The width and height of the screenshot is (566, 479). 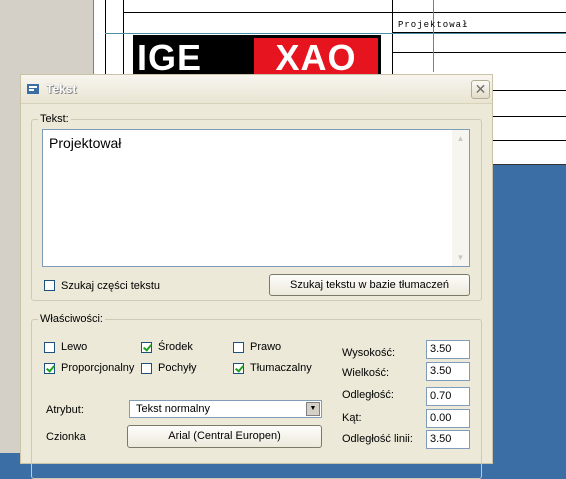 I want to click on scroll-down-icon: ▼, so click(x=460, y=257).